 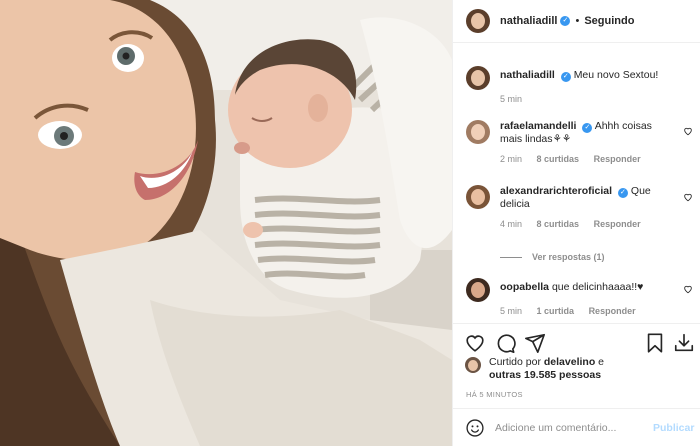 What do you see at coordinates (511, 224) in the screenshot?
I see `comment-time: 4 min` at bounding box center [511, 224].